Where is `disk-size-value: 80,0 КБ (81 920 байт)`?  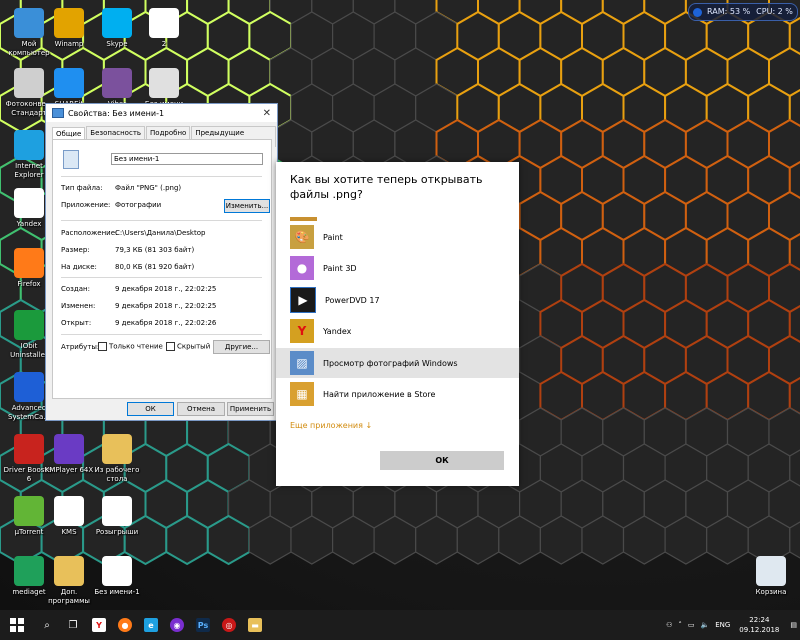
disk-size-value: 80,0 КБ (81 920 байт) is located at coordinates (155, 267).